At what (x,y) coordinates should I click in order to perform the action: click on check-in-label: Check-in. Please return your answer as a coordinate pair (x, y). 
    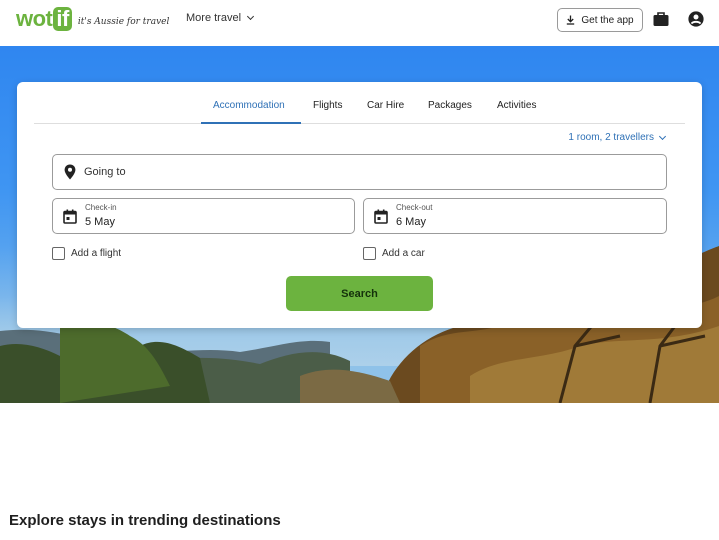
    Looking at the image, I should click on (101, 207).